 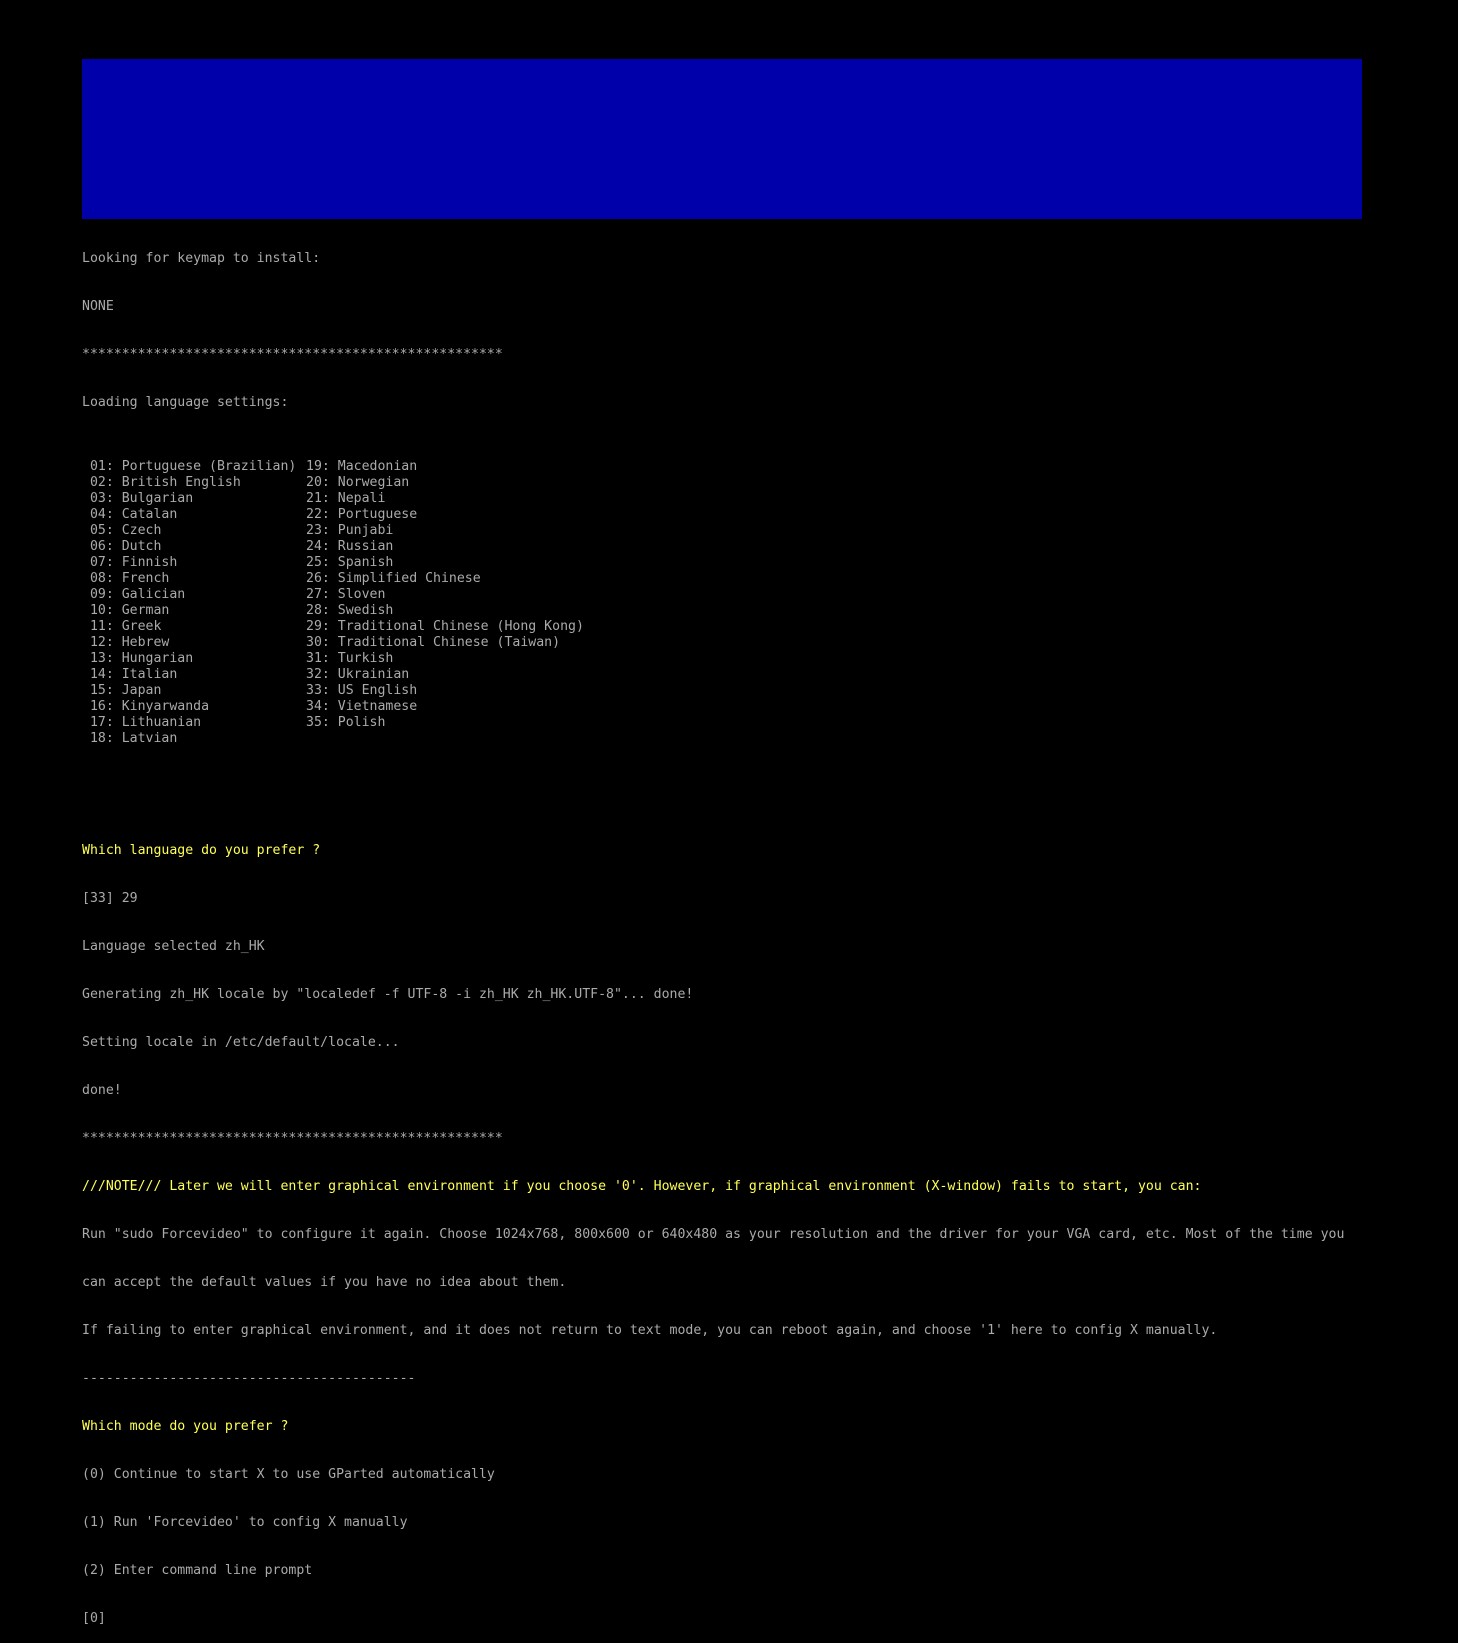 What do you see at coordinates (146, 706) in the screenshot?
I see `language-option: 16: Kinyarwanda` at bounding box center [146, 706].